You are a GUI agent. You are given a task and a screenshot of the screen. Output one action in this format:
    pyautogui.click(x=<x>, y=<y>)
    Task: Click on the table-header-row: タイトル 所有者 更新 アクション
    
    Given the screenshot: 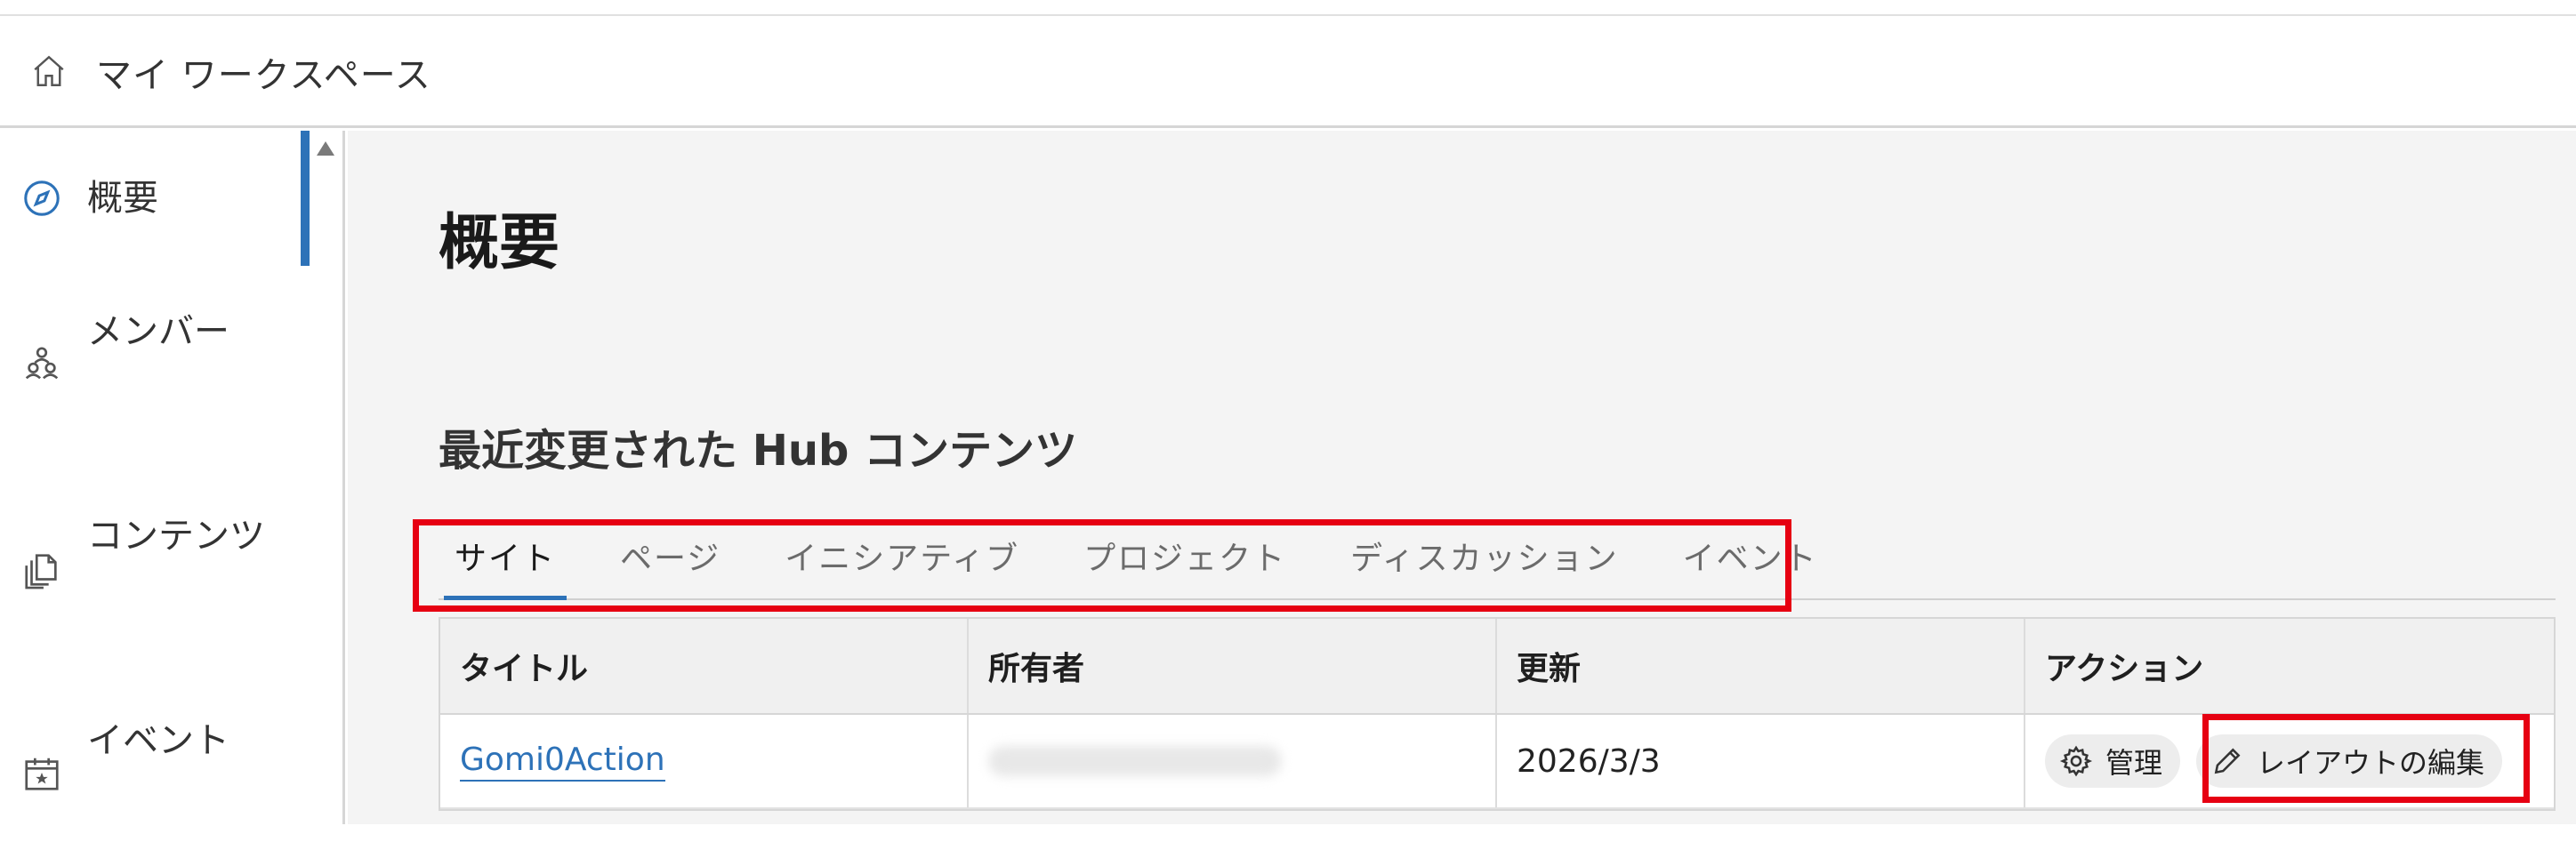 What is the action you would take?
    pyautogui.click(x=1497, y=667)
    